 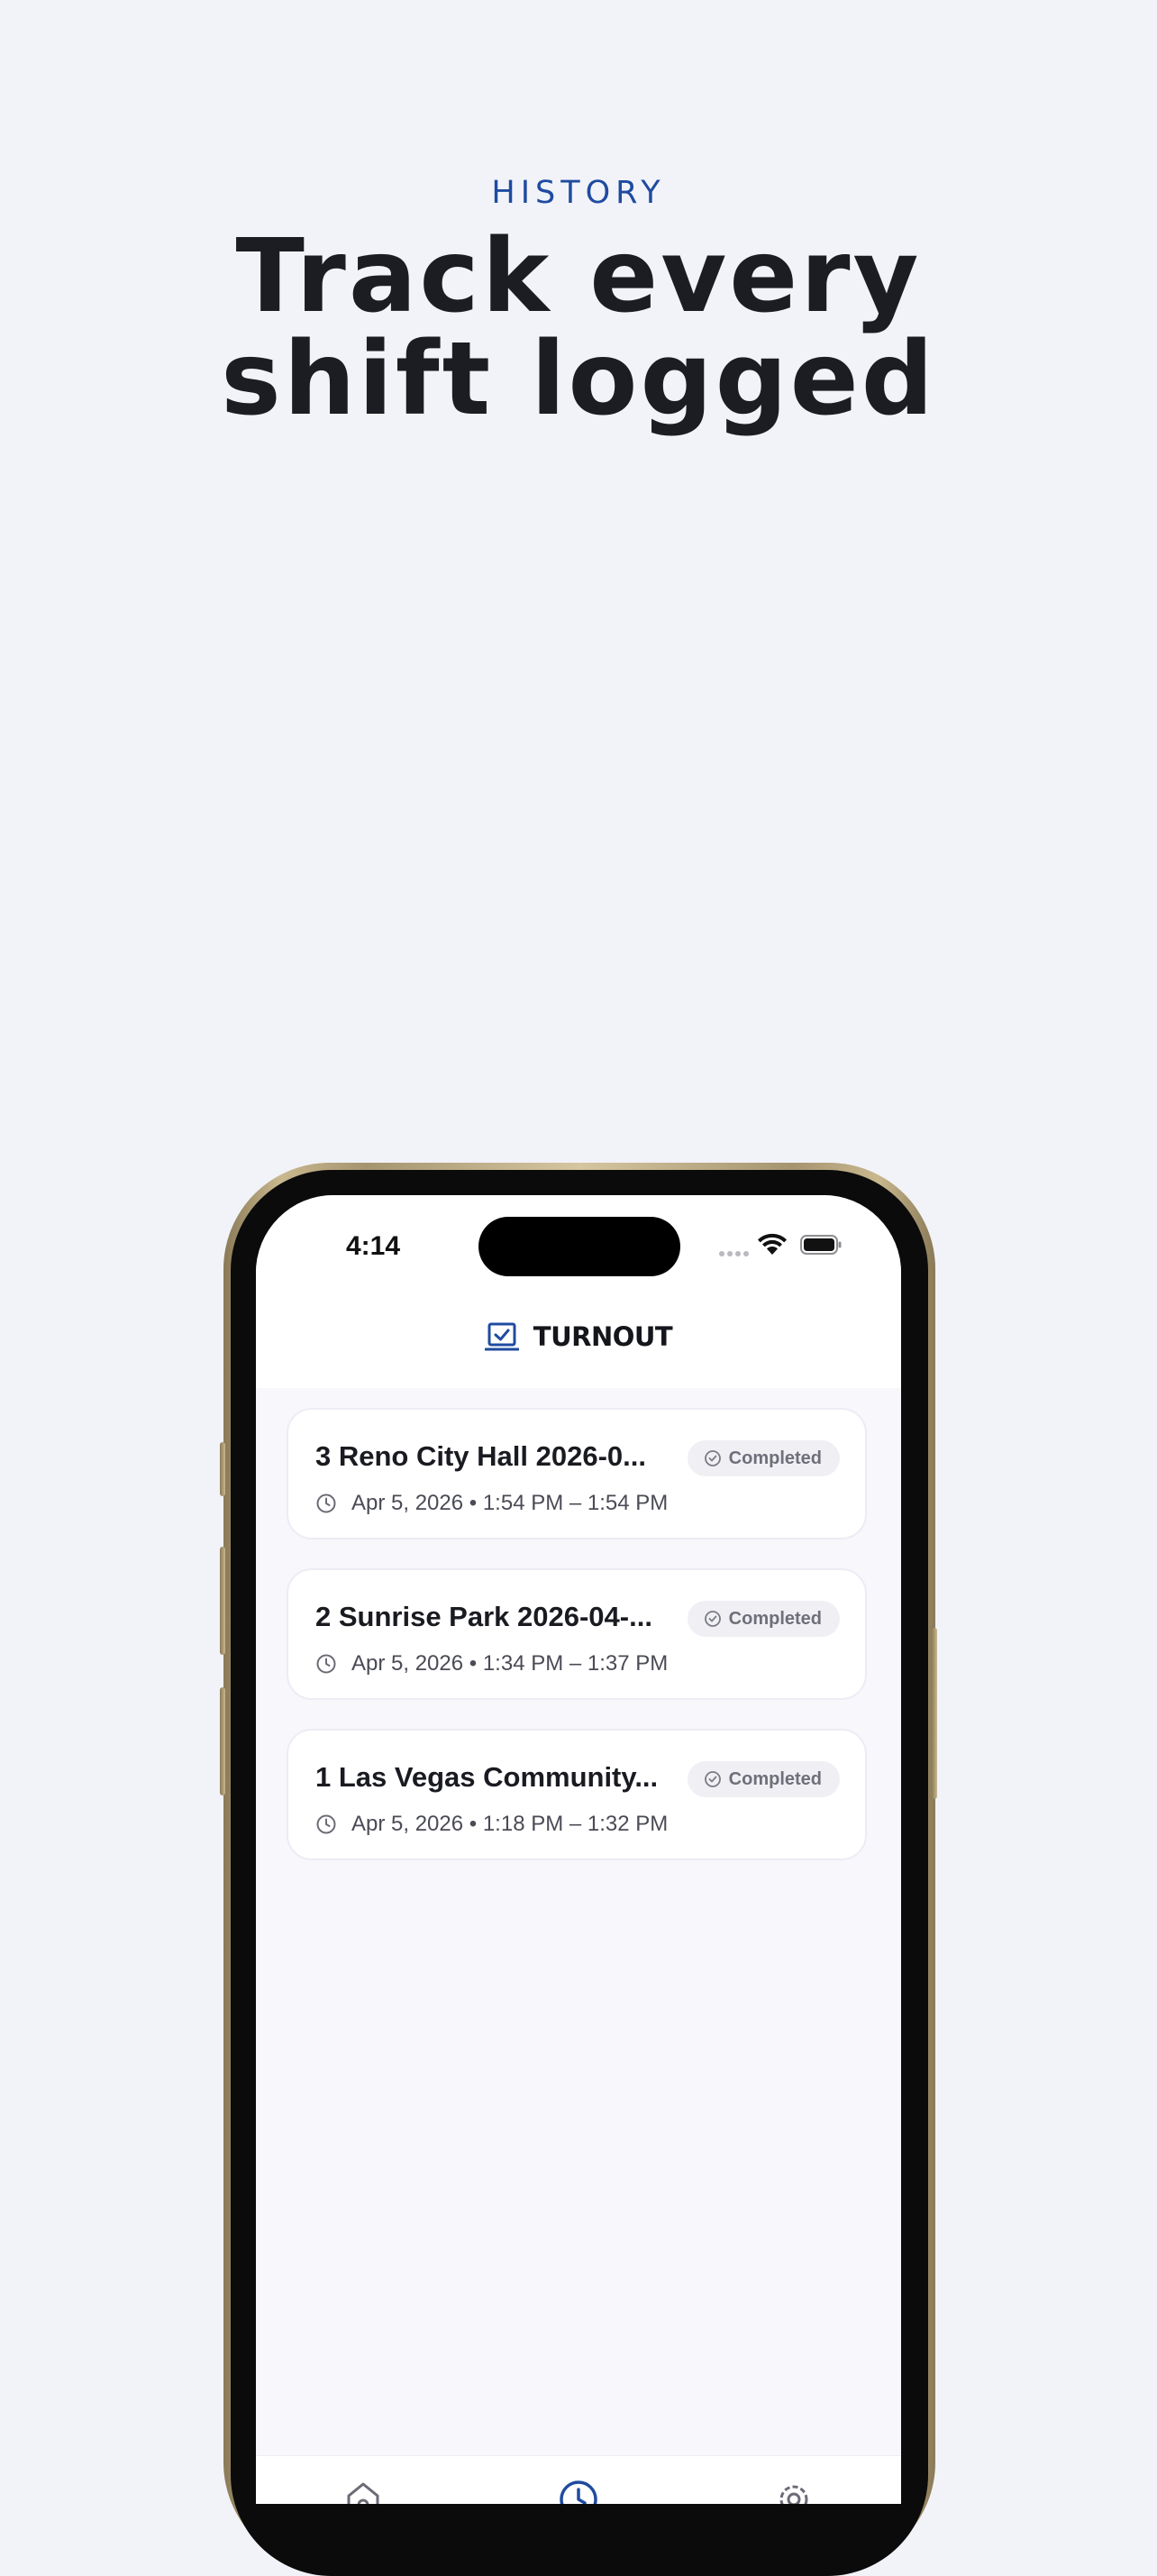 I want to click on dynamic-island, so click(x=579, y=1246).